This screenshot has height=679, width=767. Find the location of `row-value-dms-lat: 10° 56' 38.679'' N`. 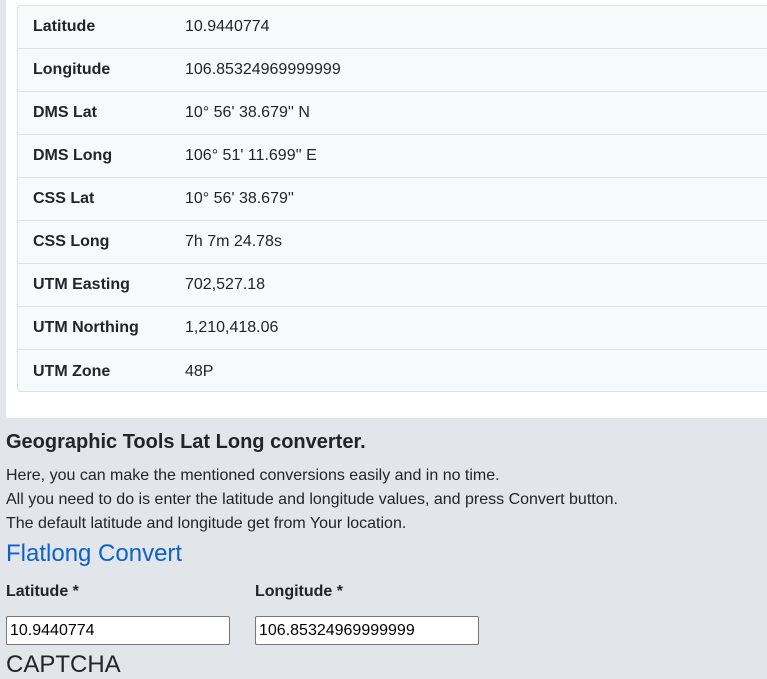

row-value-dms-lat: 10° 56' 38.679'' N is located at coordinates (247, 112).